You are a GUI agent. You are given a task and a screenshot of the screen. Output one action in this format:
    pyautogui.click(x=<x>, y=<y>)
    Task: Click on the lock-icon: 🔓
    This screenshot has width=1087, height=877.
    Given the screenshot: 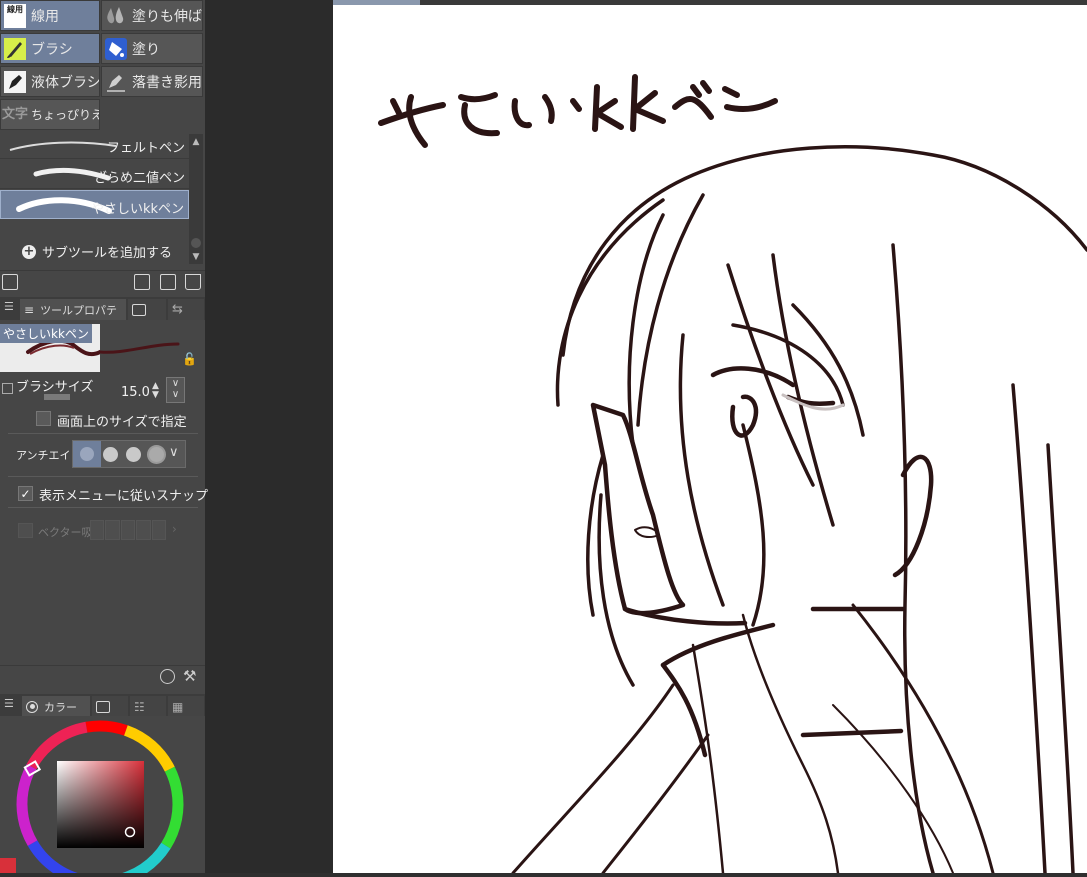 What is the action you would take?
    pyautogui.click(x=189, y=359)
    